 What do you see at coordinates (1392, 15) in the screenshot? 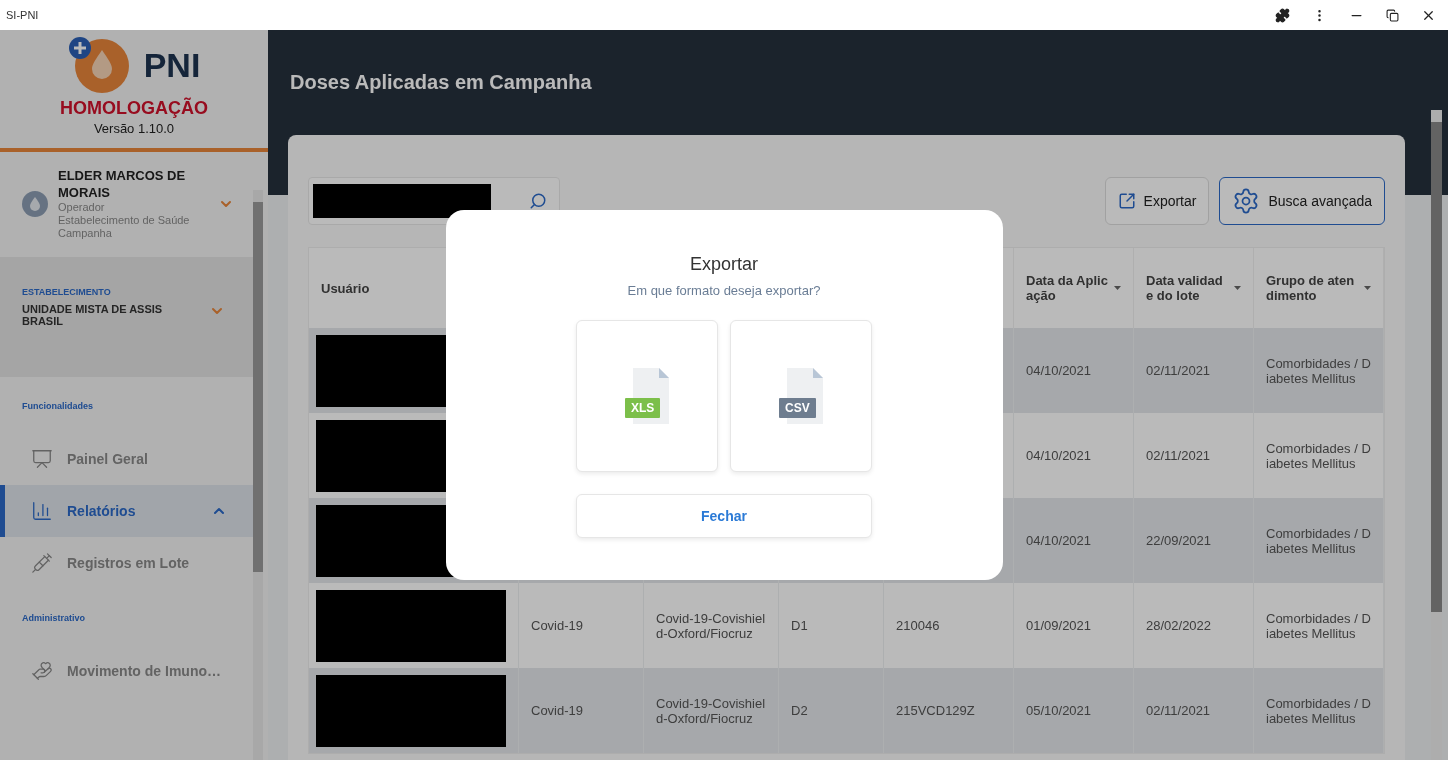
I see `restore-icon` at bounding box center [1392, 15].